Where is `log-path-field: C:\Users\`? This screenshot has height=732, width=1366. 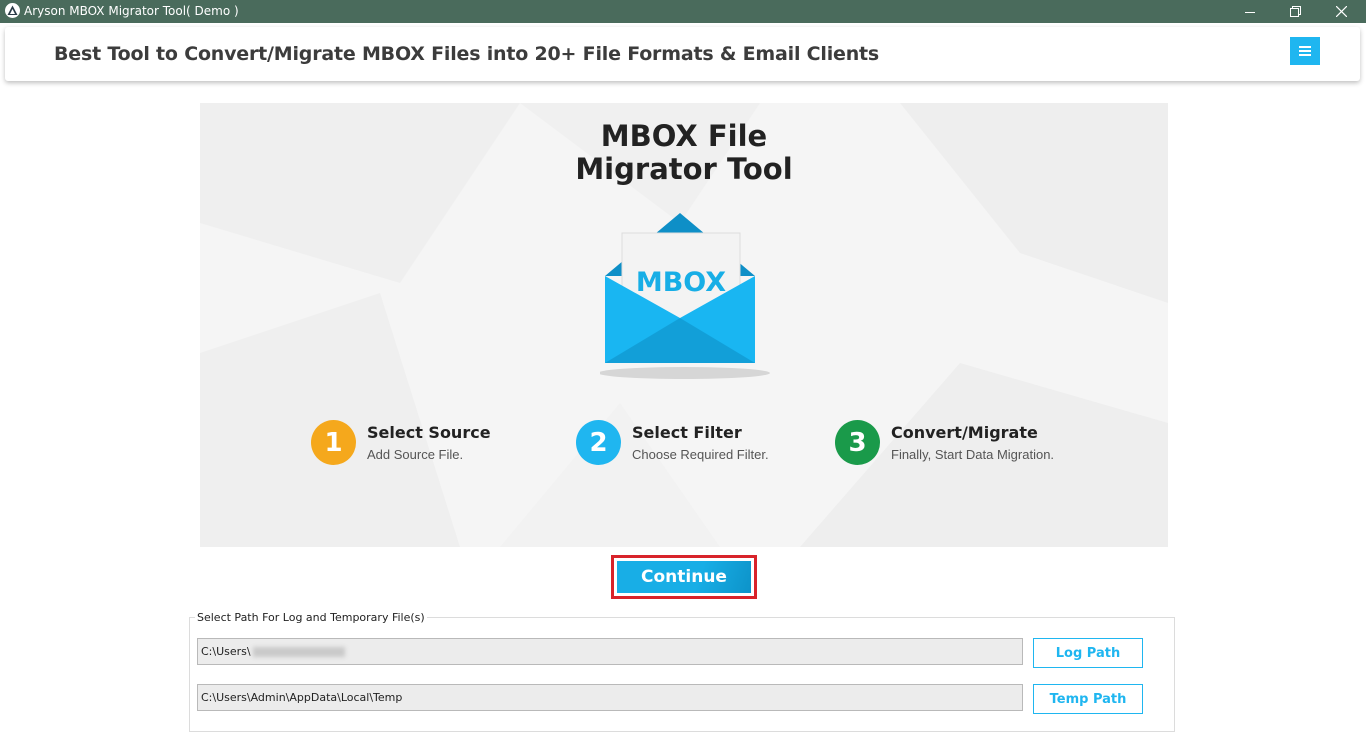
log-path-field: C:\Users\ is located at coordinates (610, 651).